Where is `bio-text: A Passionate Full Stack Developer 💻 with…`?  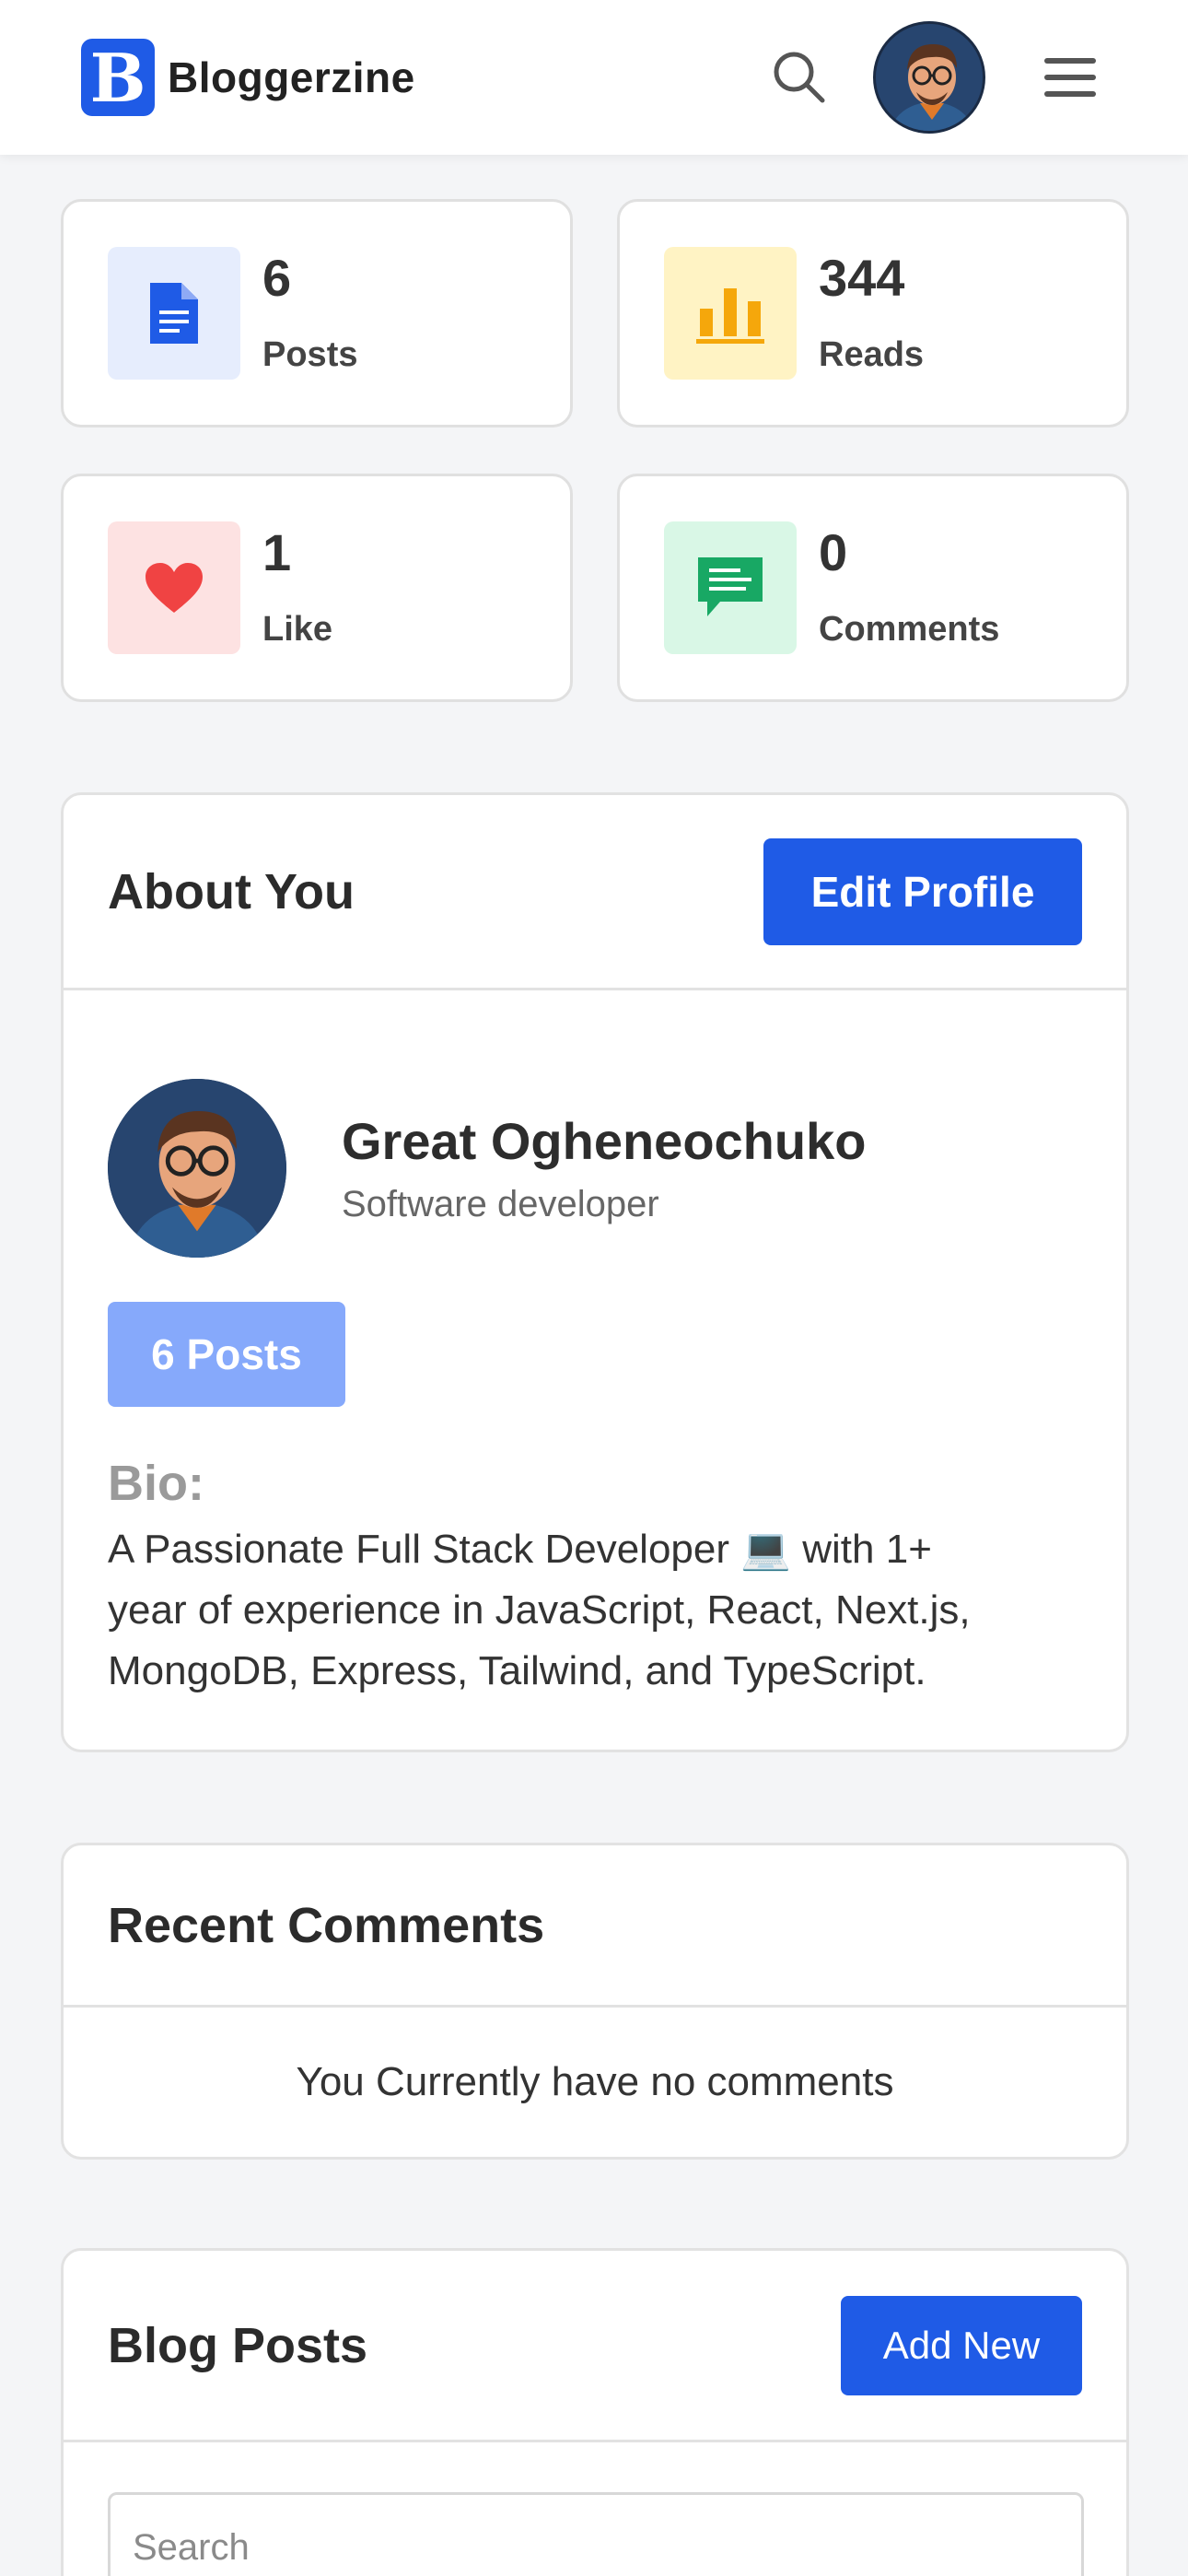
bio-text: A Passionate Full Stack Developer 💻 with… is located at coordinates (595, 1610).